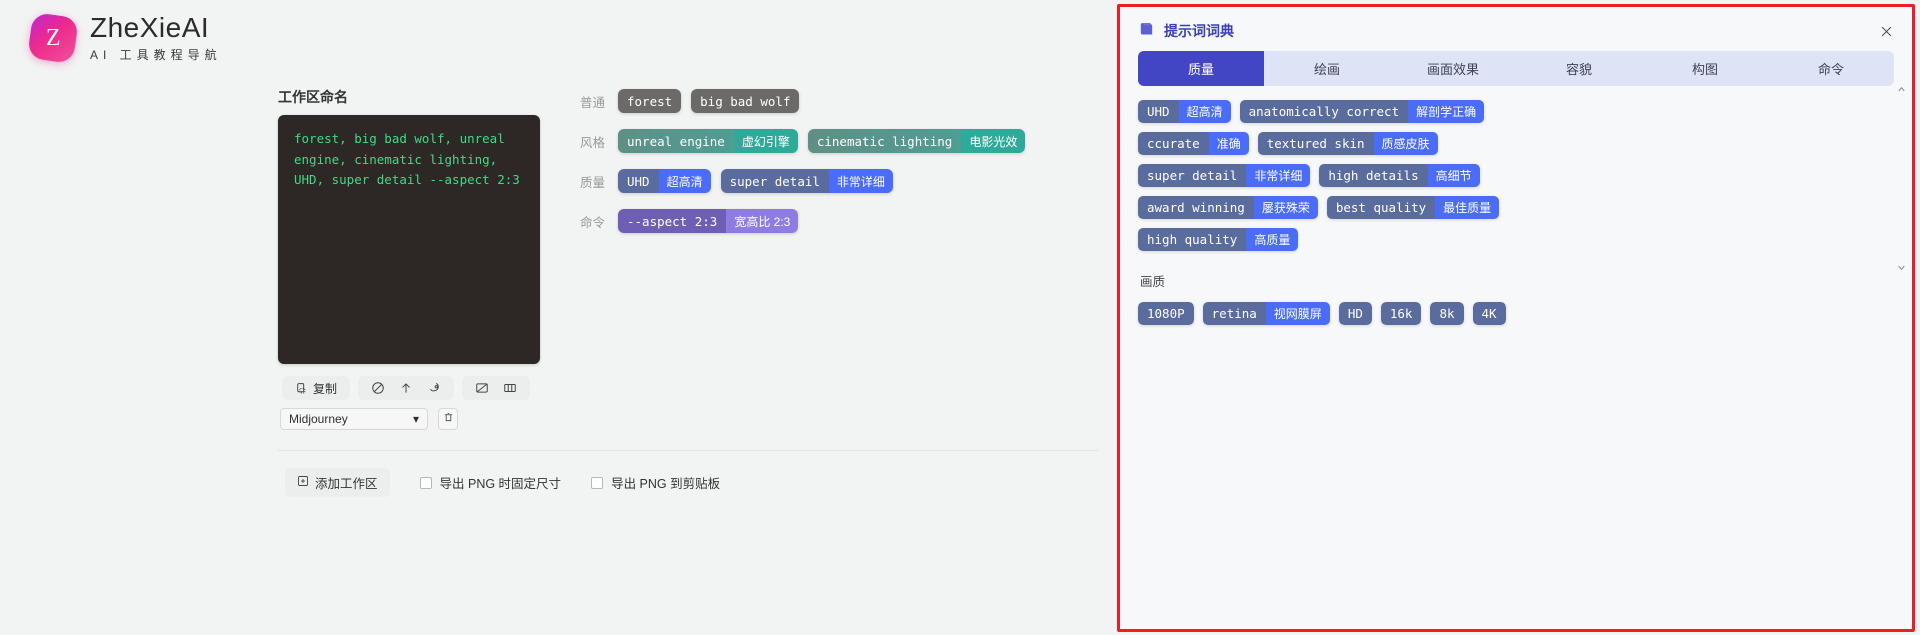 The height and width of the screenshot is (635, 1920). I want to click on checkbox-clipboard: 导出 PNG 到剪贴板, so click(655, 482).